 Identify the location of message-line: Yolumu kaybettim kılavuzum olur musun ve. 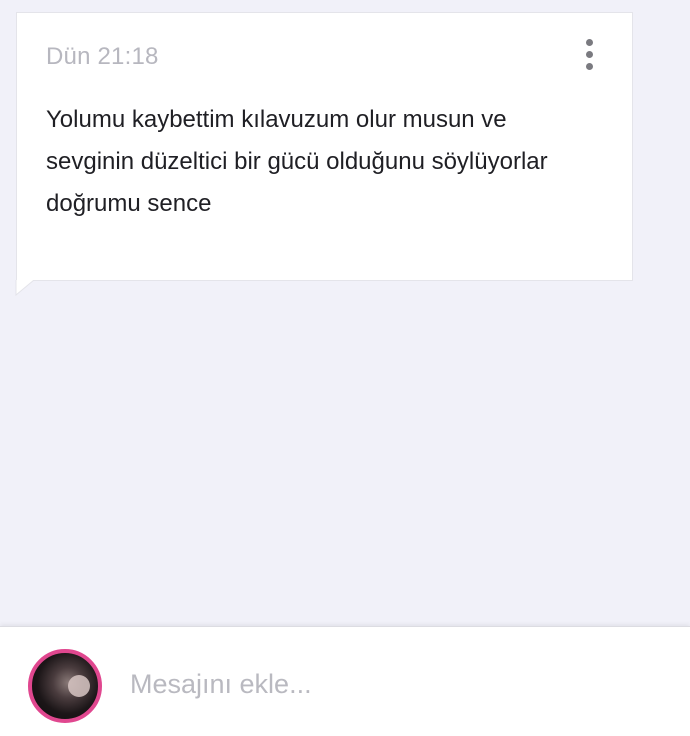
(276, 119).